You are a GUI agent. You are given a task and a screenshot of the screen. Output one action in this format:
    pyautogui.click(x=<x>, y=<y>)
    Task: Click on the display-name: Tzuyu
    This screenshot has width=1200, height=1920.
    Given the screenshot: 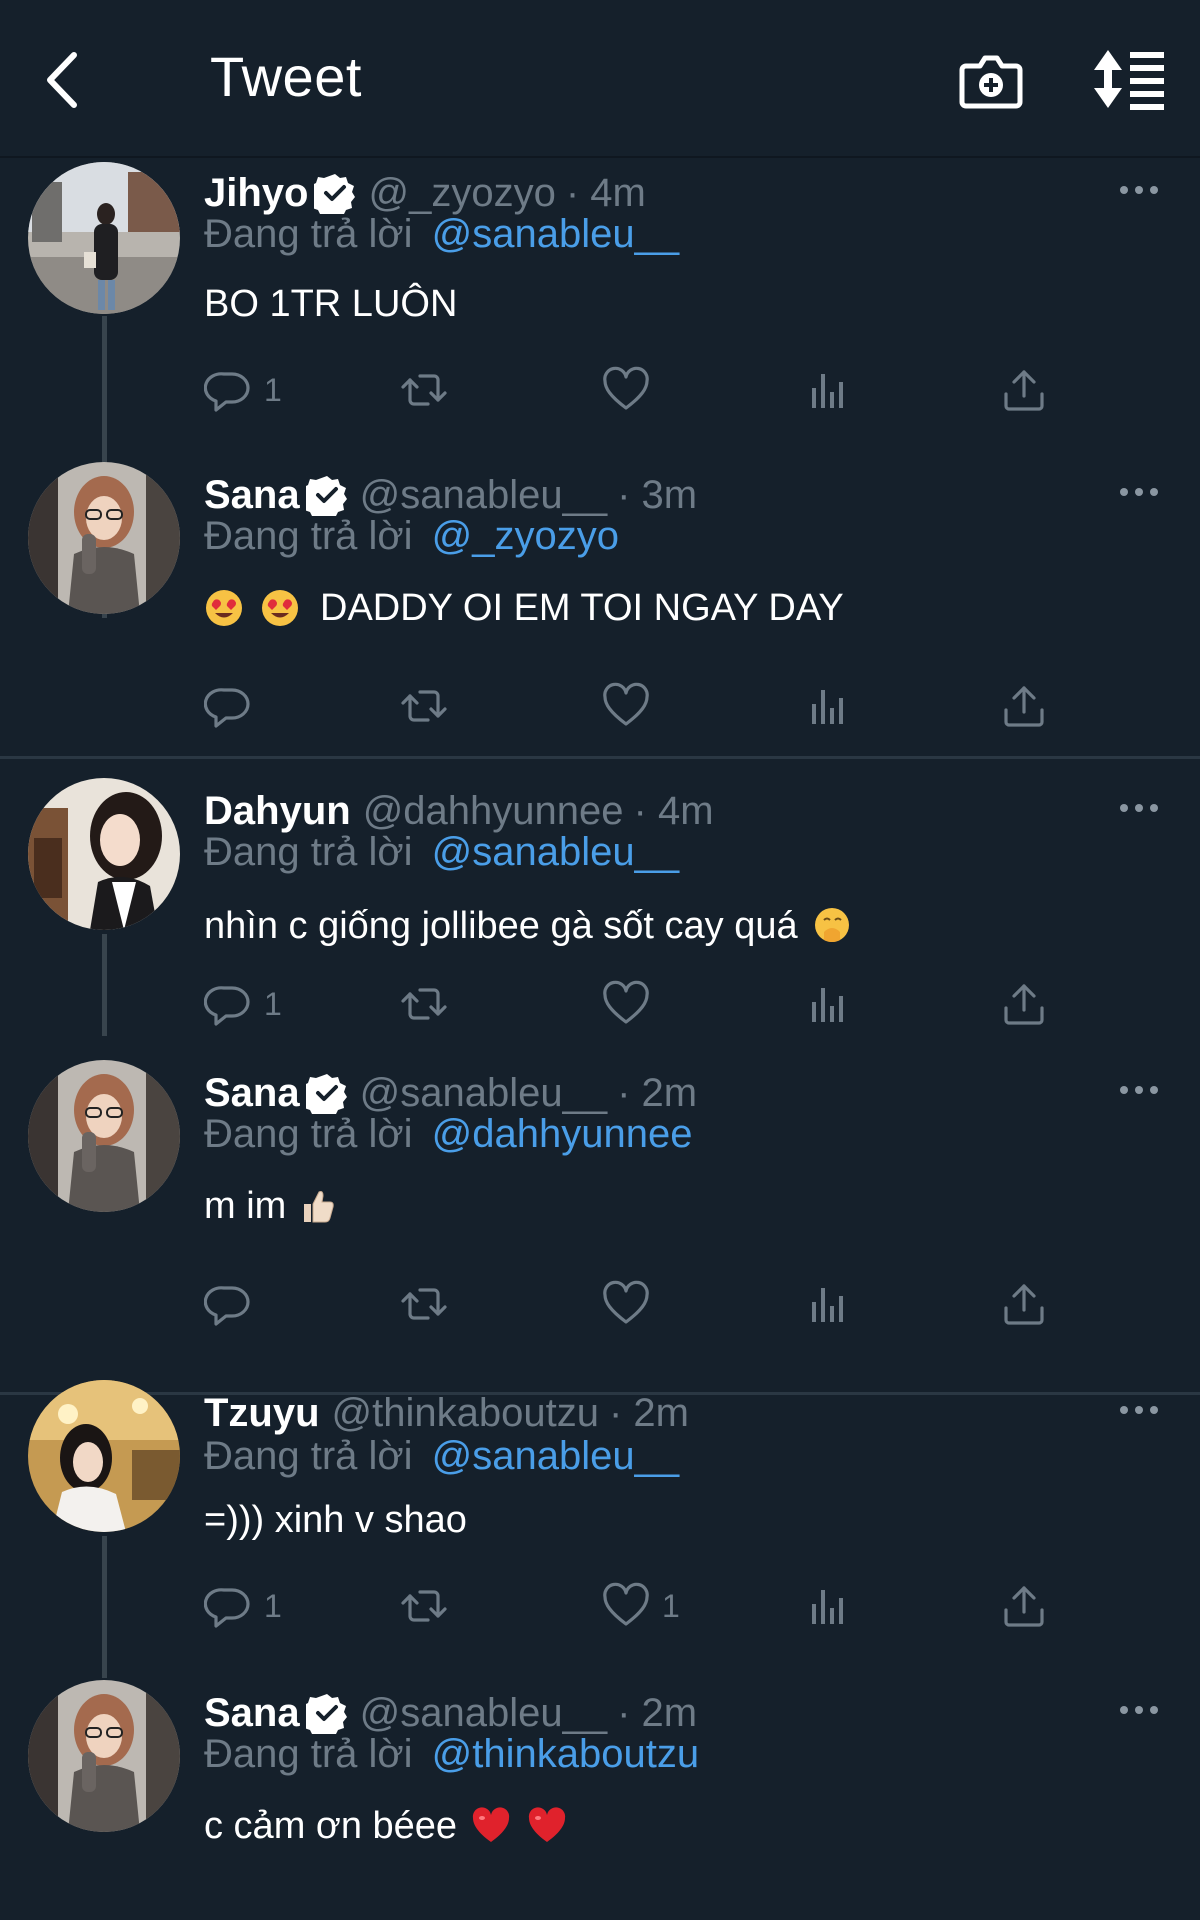 What is the action you would take?
    pyautogui.click(x=262, y=1413)
    